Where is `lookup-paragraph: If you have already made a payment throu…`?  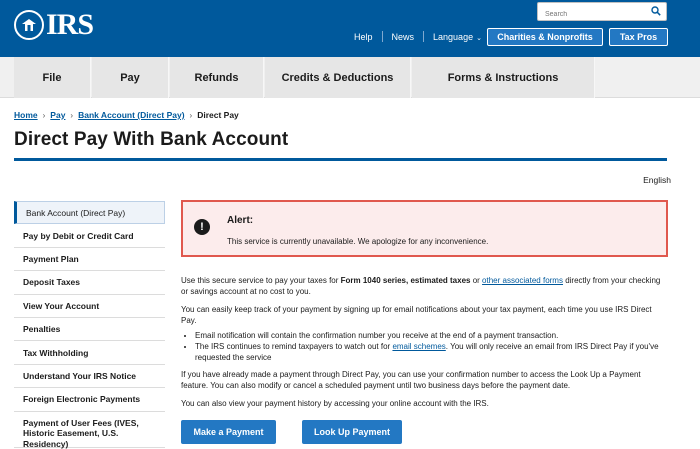
lookup-paragraph: If you have already made a payment throu… is located at coordinates (411, 380).